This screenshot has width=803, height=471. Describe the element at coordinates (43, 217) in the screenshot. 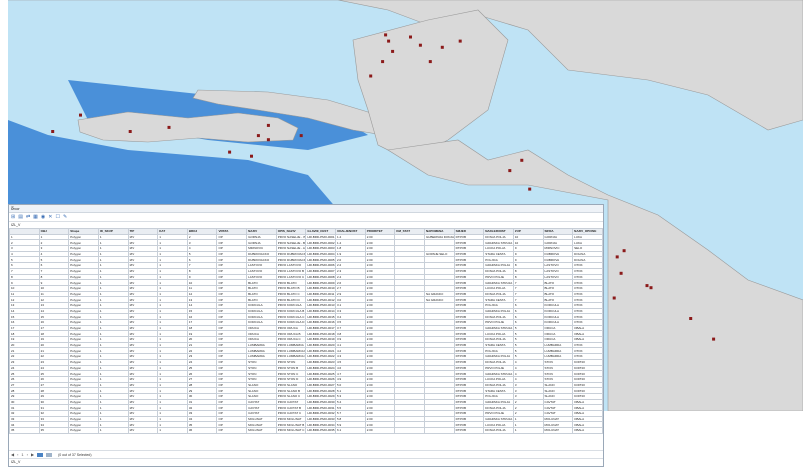

I see `zoom-to-selected-icon: ◉` at that location.